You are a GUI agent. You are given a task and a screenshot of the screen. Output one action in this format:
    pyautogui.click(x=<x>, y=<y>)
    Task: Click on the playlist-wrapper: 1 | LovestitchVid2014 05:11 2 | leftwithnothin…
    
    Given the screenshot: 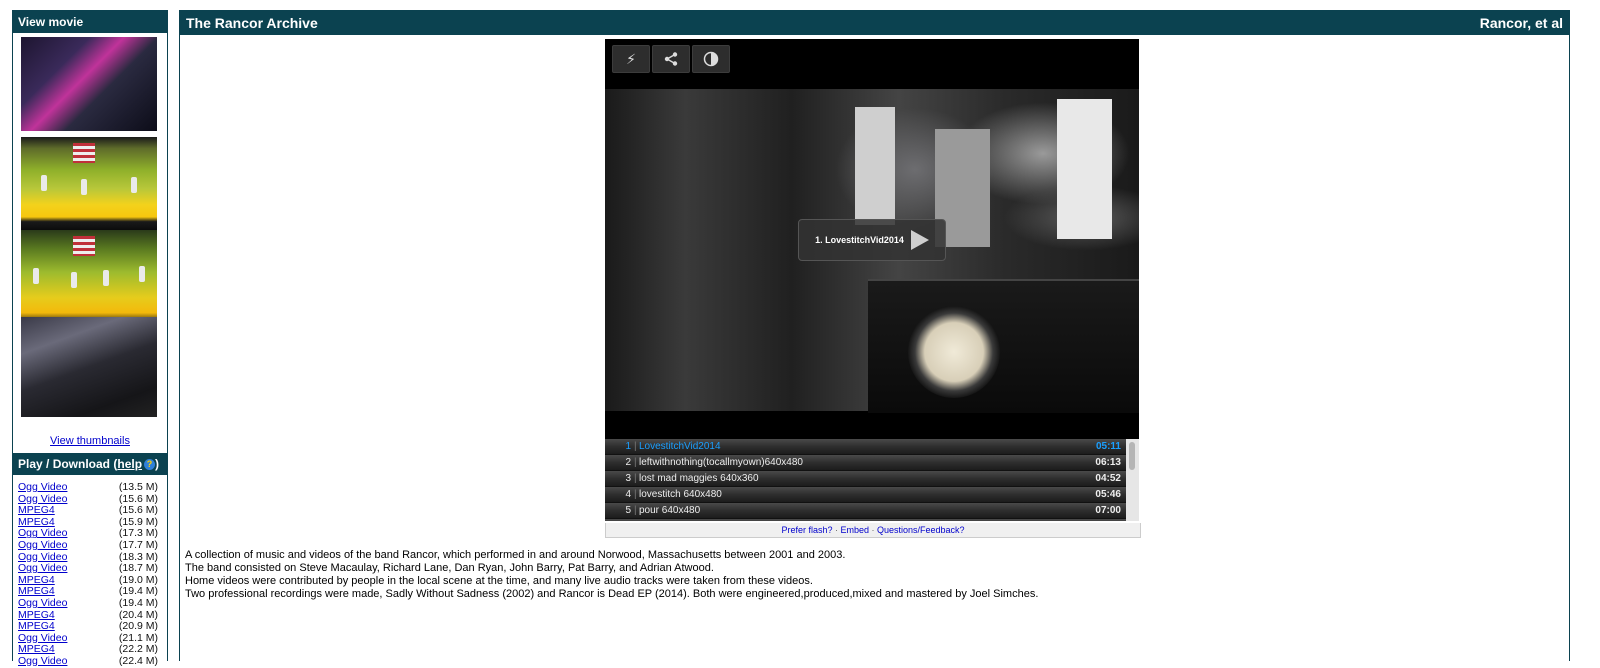 What is the action you would take?
    pyautogui.click(x=872, y=480)
    